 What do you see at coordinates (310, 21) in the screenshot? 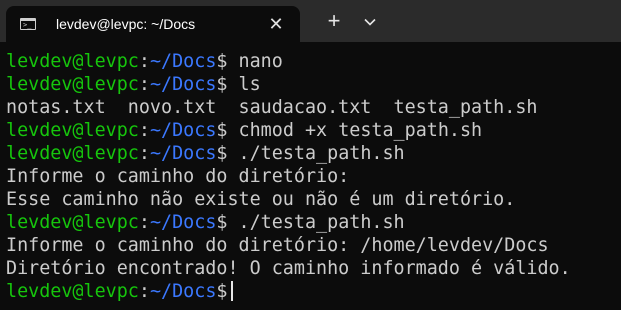
I see `title-bar: >_ levdev@levpc: ~/Docs ✕ +` at bounding box center [310, 21].